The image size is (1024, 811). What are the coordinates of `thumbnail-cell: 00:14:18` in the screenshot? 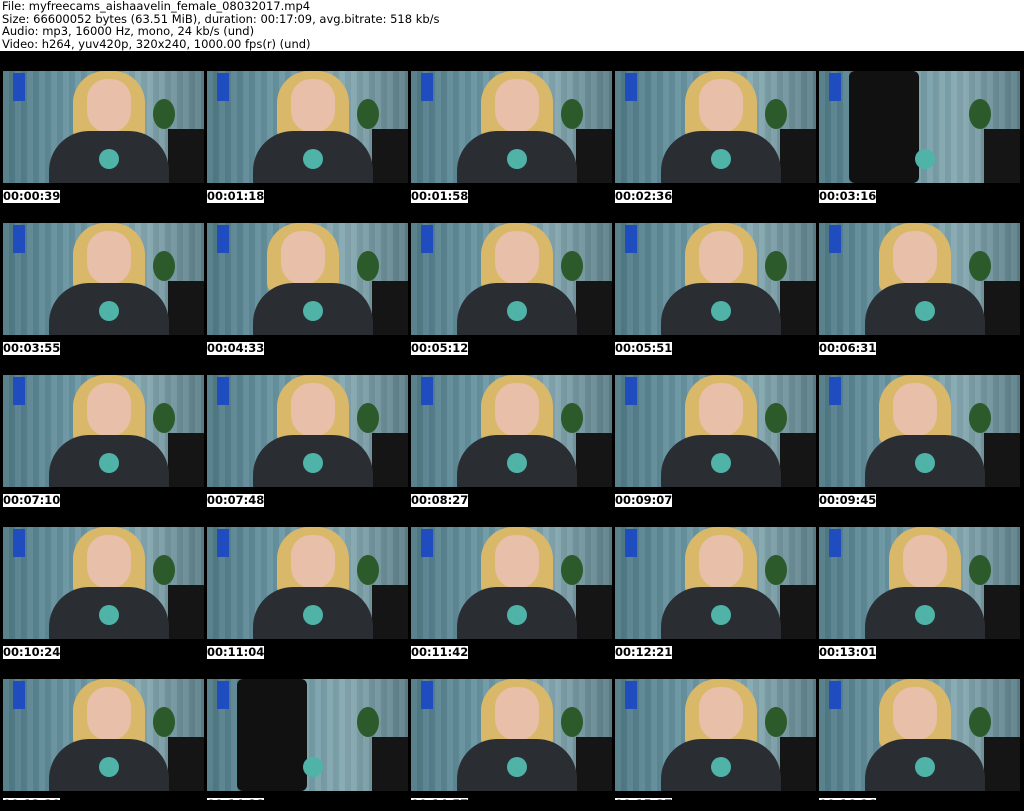 It's located at (306, 735).